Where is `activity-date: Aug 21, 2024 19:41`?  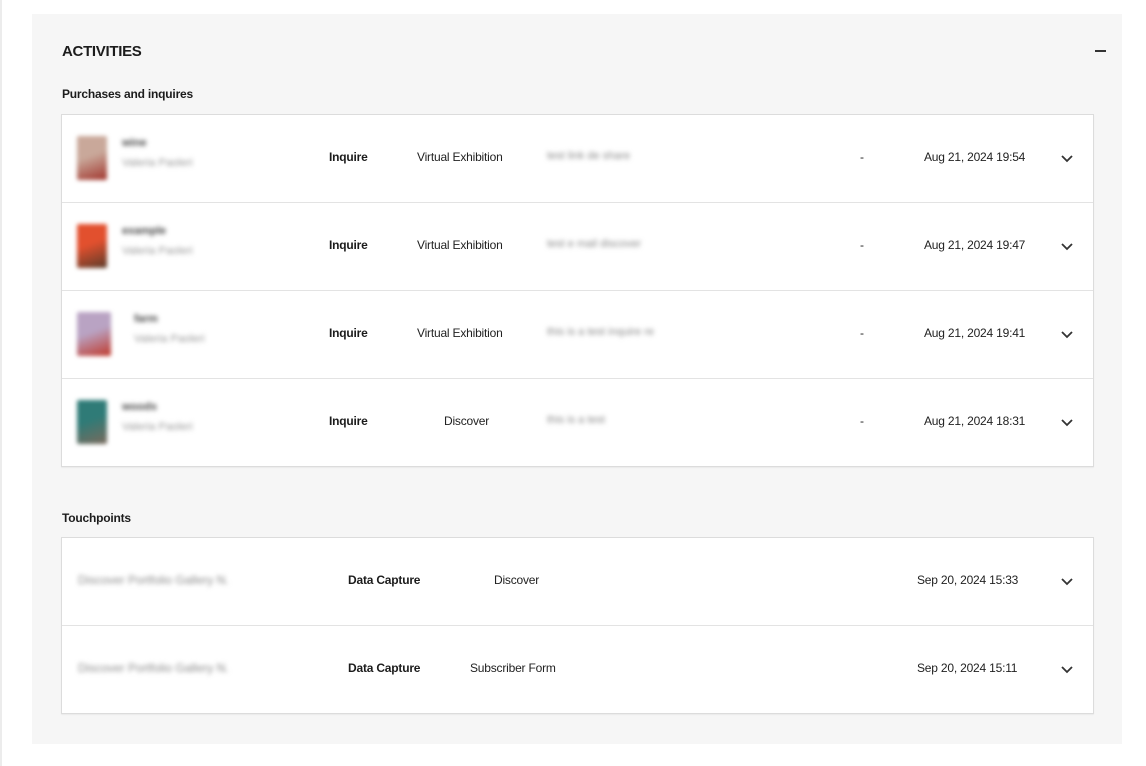 activity-date: Aug 21, 2024 19:41 is located at coordinates (975, 333).